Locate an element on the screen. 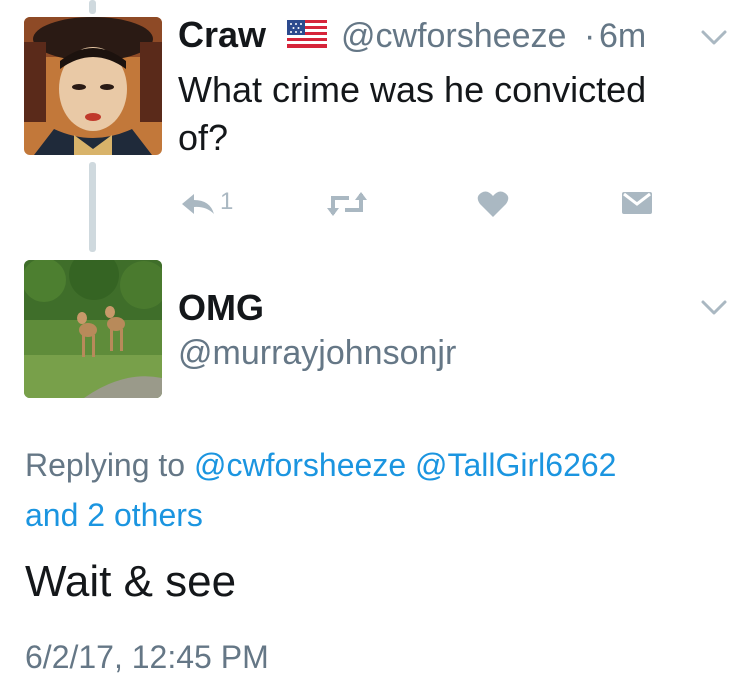 The height and width of the screenshot is (695, 748). display-name-omg: OMG is located at coordinates (221, 308).